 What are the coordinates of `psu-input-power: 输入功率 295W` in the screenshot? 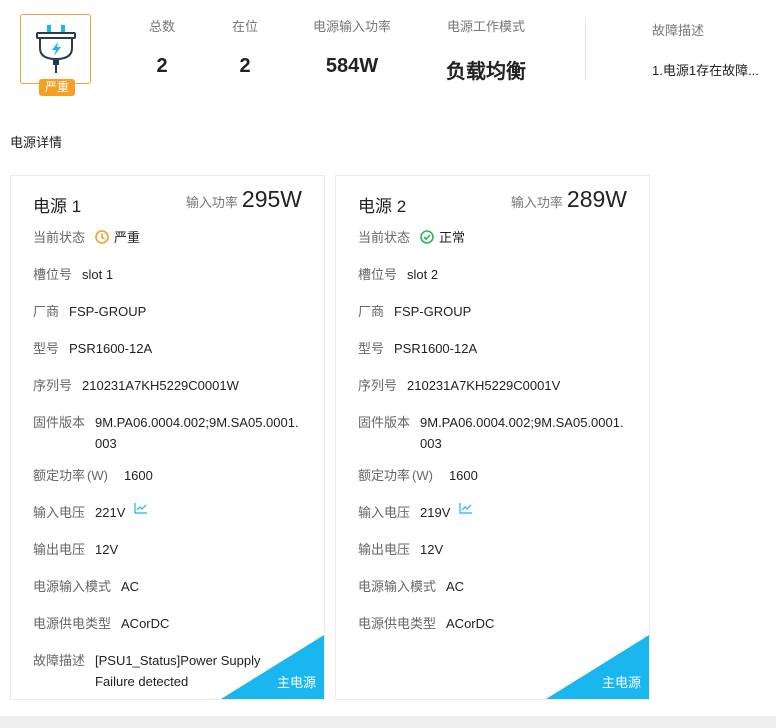 It's located at (244, 199).